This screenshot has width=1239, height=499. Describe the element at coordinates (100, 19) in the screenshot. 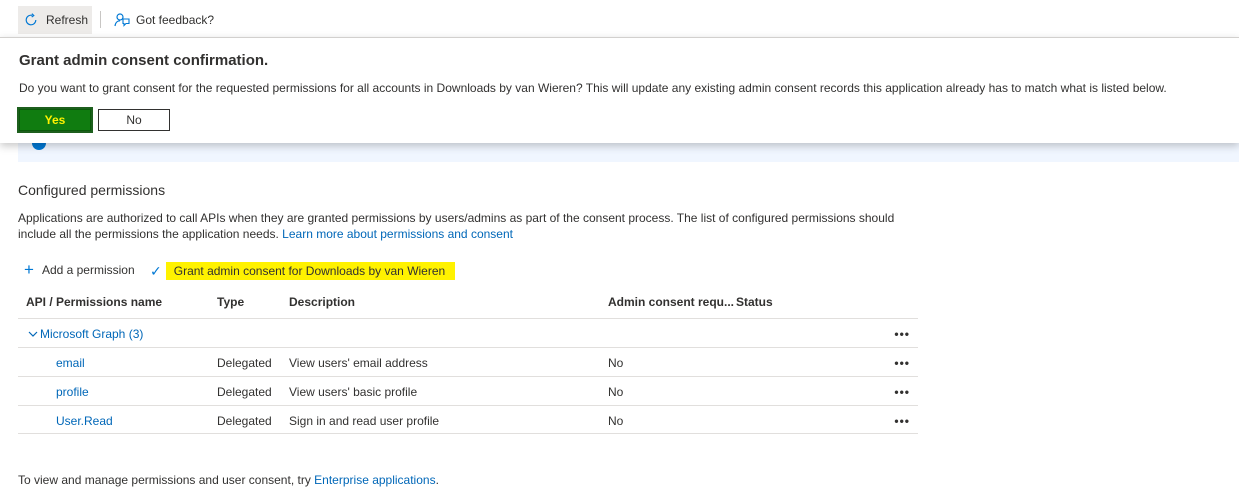

I see `toolbar-divider` at that location.